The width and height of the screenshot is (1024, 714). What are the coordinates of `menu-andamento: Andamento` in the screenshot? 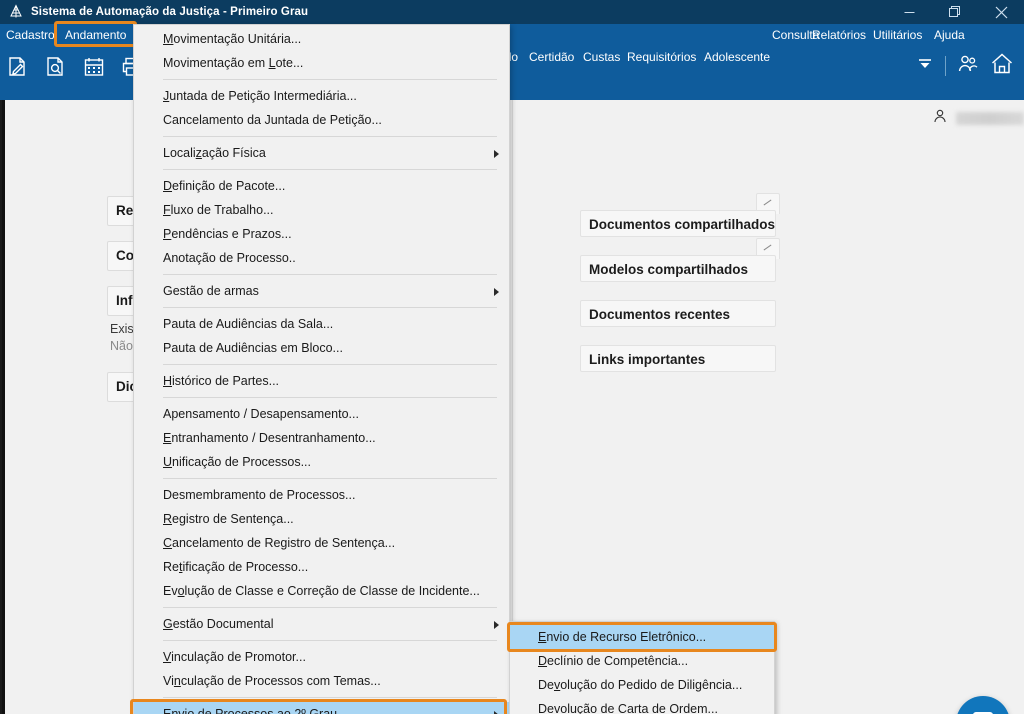 It's located at (96, 34).